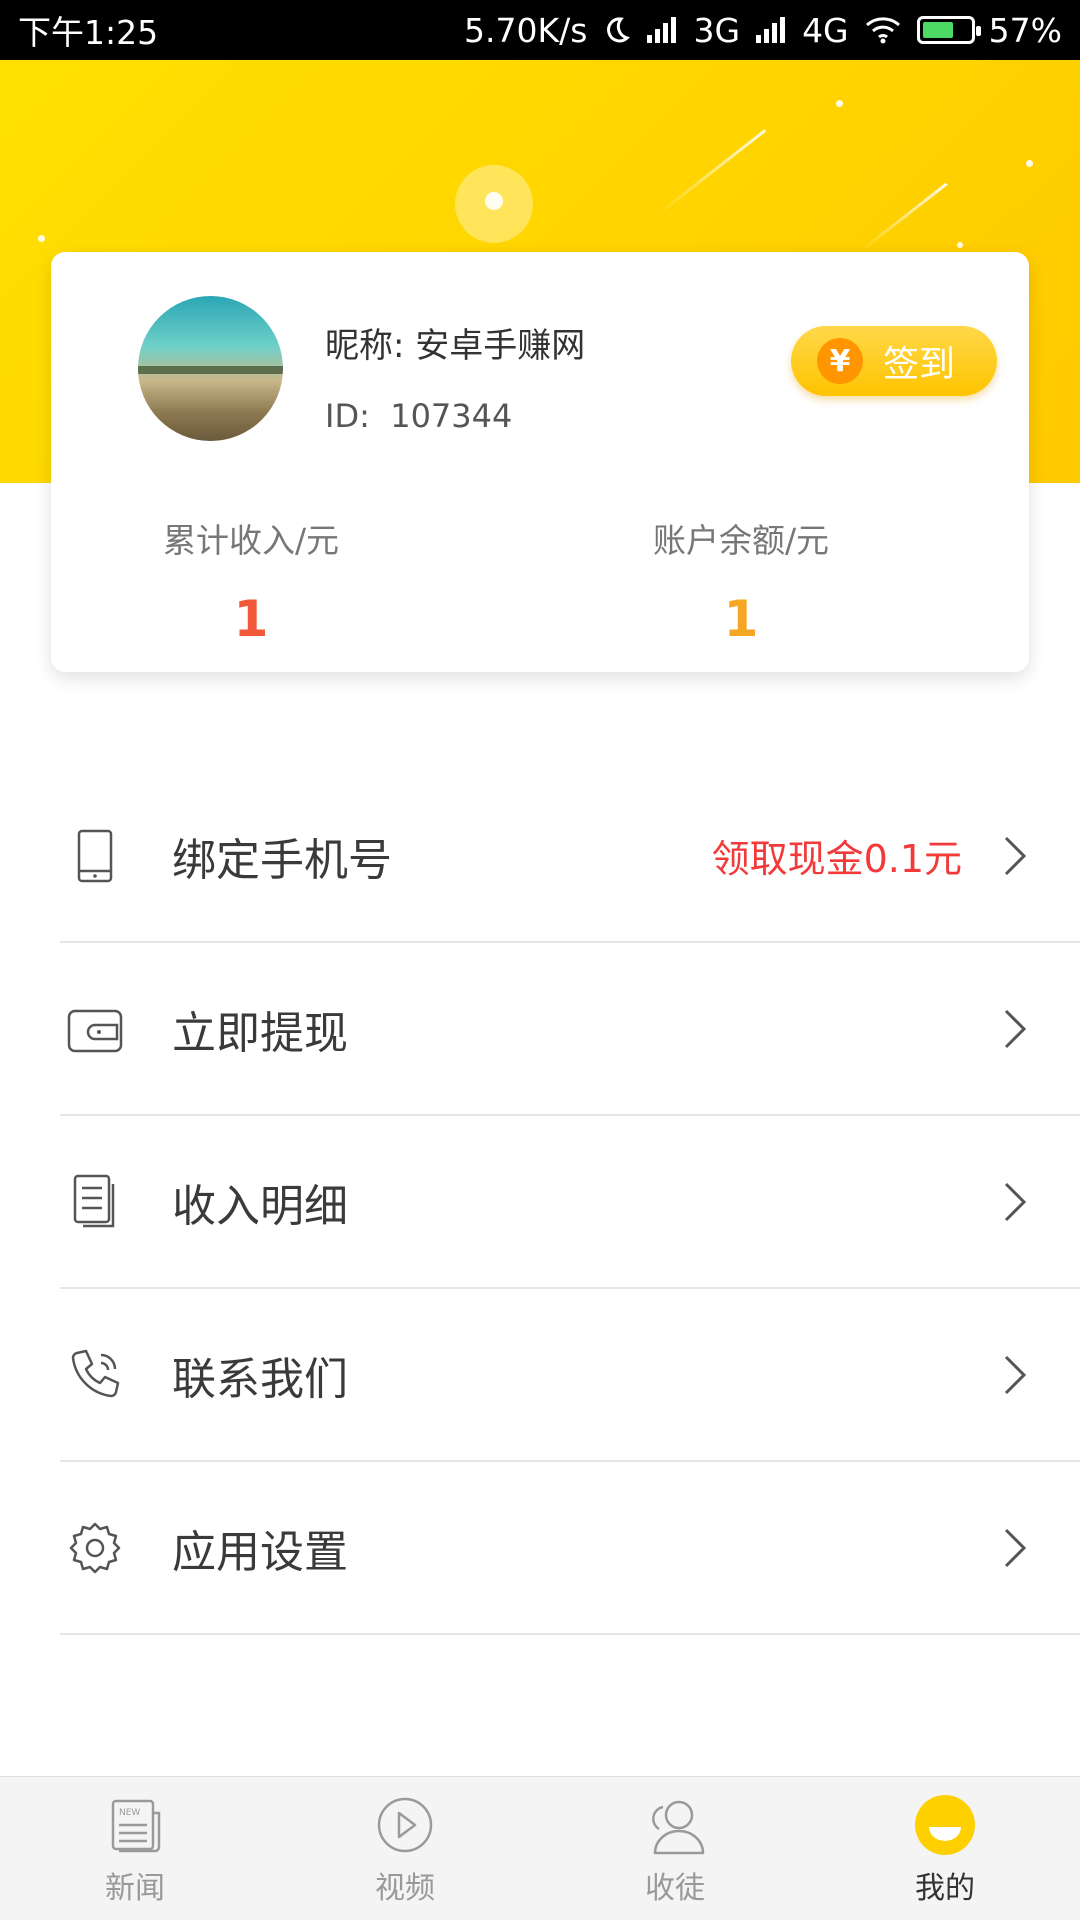  I want to click on wifi-icon, so click(883, 30).